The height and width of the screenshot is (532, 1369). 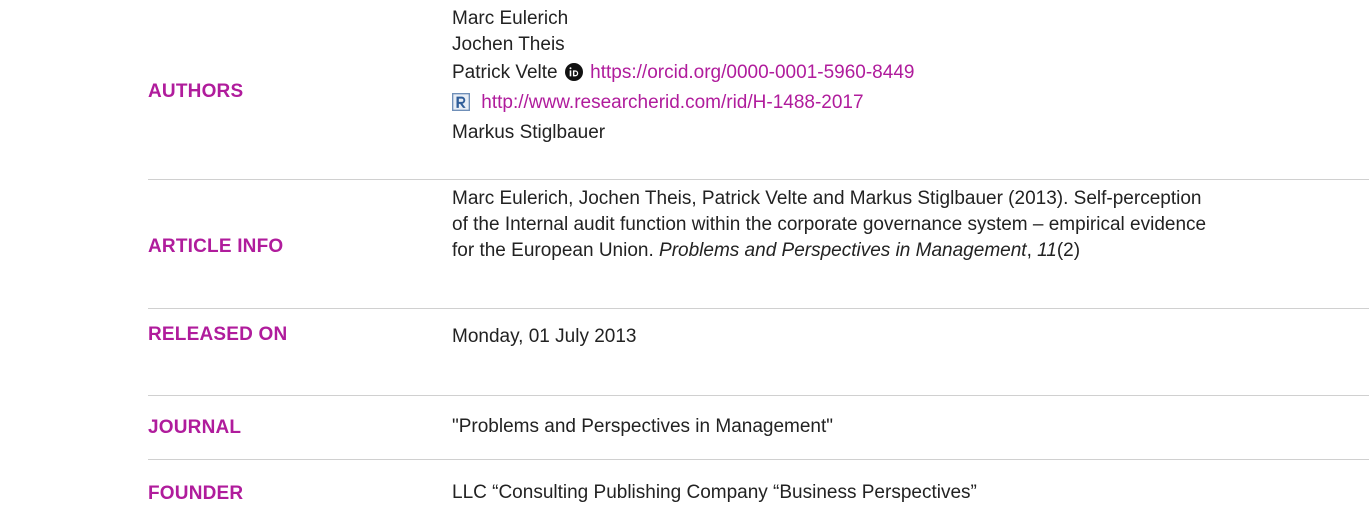 I want to click on author-name: Markus Stiglbauer, so click(x=529, y=132).